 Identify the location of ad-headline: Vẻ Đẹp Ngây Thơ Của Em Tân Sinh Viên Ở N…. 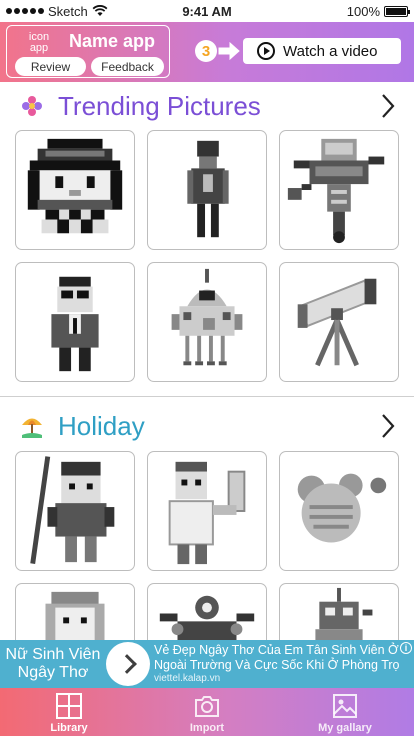
(277, 657).